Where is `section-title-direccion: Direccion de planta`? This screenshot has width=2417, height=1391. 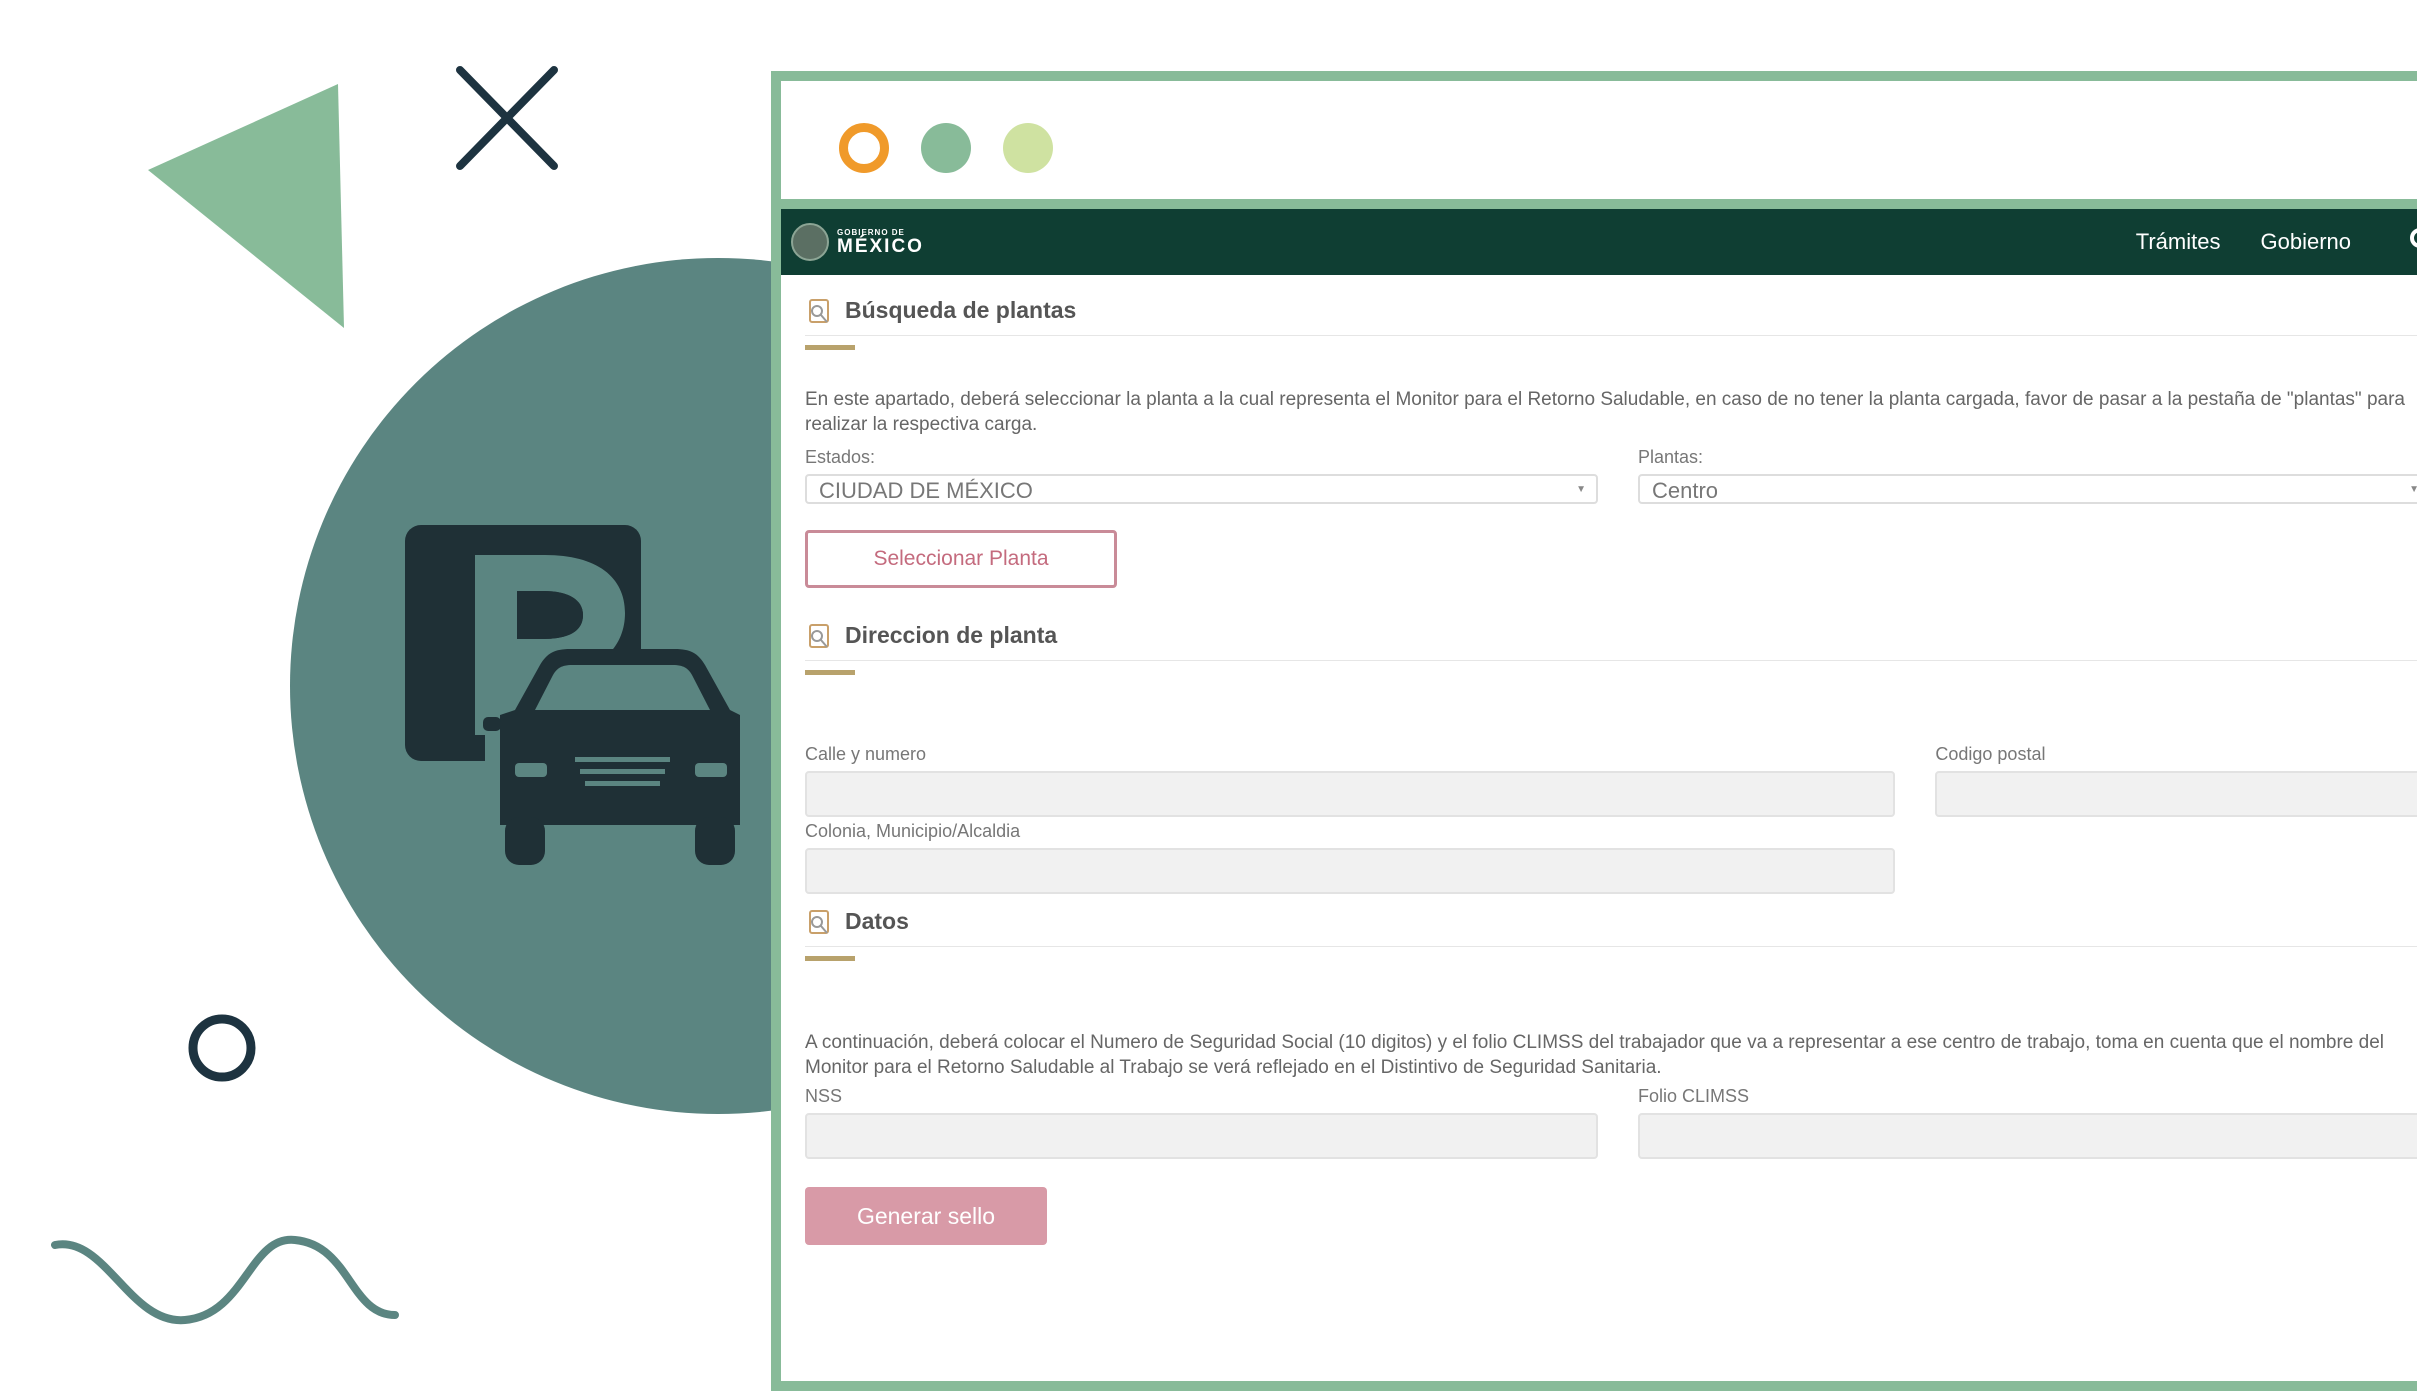
section-title-direccion: Direccion de planta is located at coordinates (951, 635).